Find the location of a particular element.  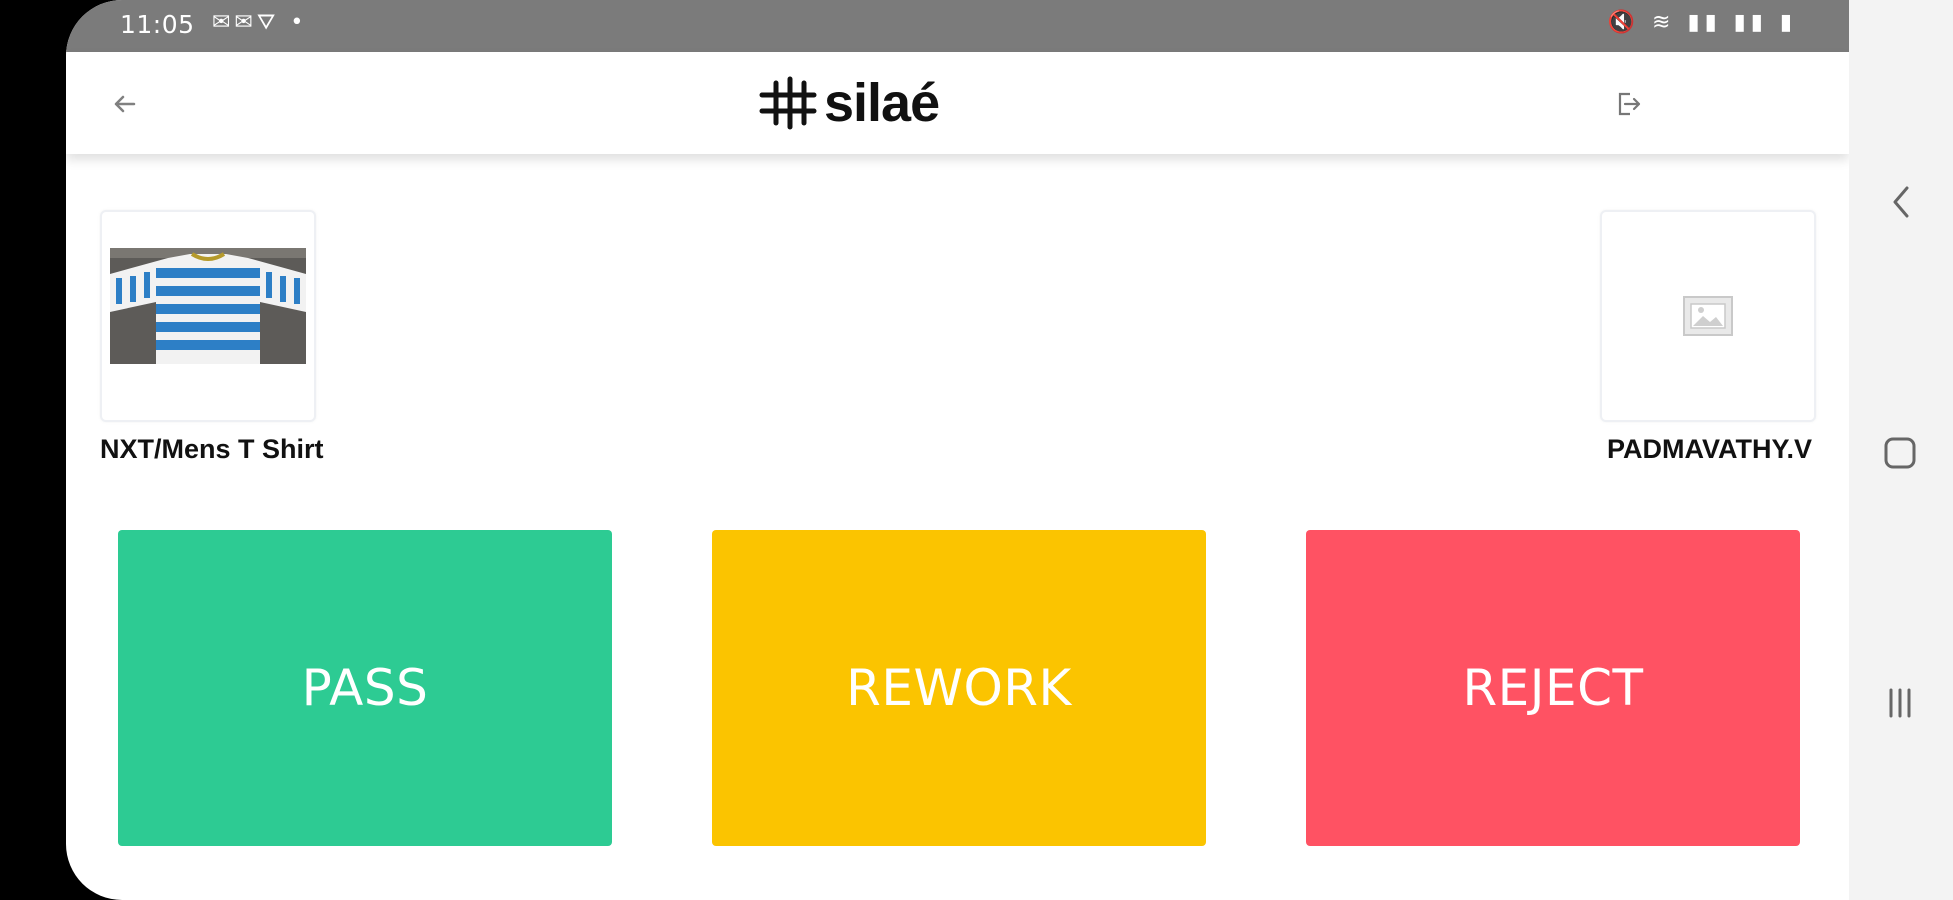

silae-logo-icon is located at coordinates (788, 103).